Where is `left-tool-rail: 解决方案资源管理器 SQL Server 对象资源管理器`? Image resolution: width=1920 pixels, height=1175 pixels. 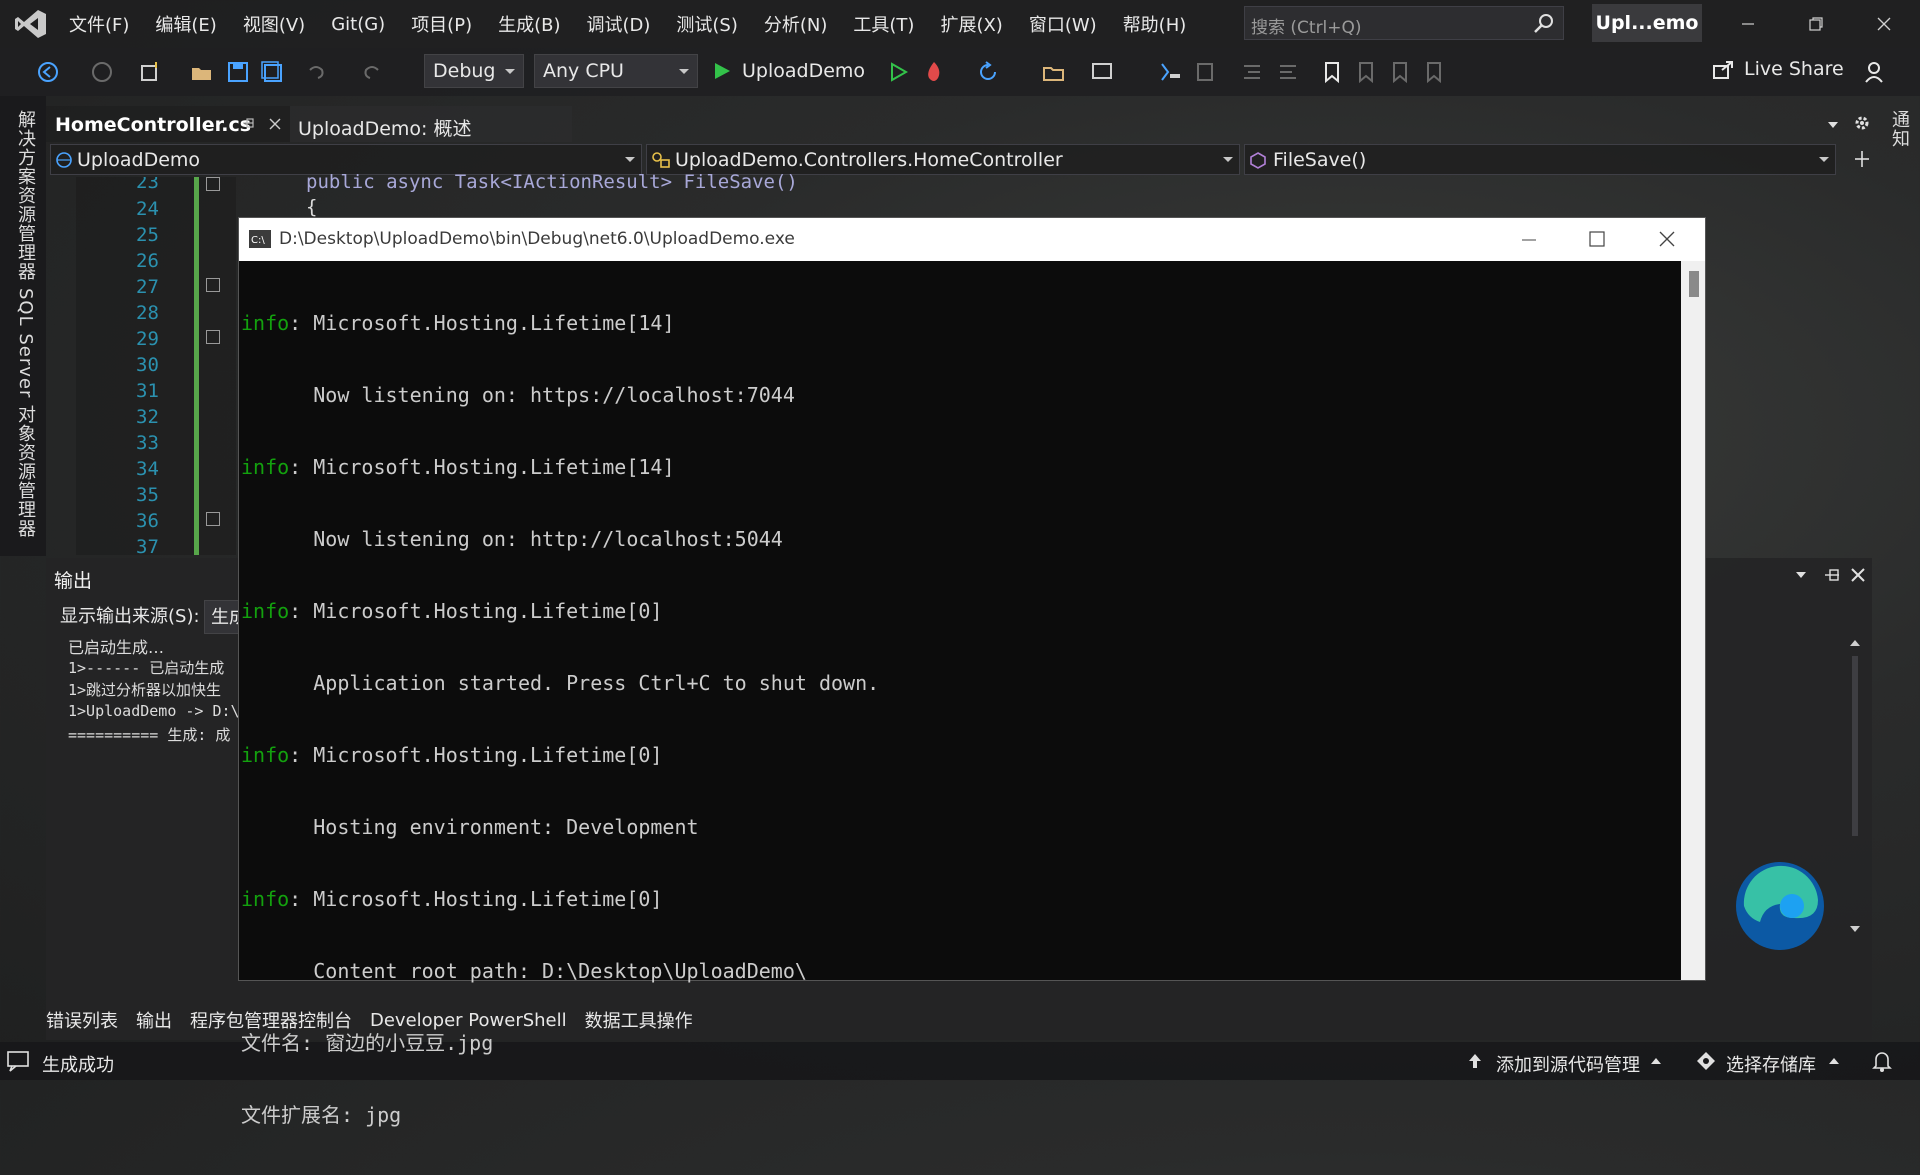 left-tool-rail: 解决方案资源管理器 SQL Server 对象资源管理器 is located at coordinates (23, 326).